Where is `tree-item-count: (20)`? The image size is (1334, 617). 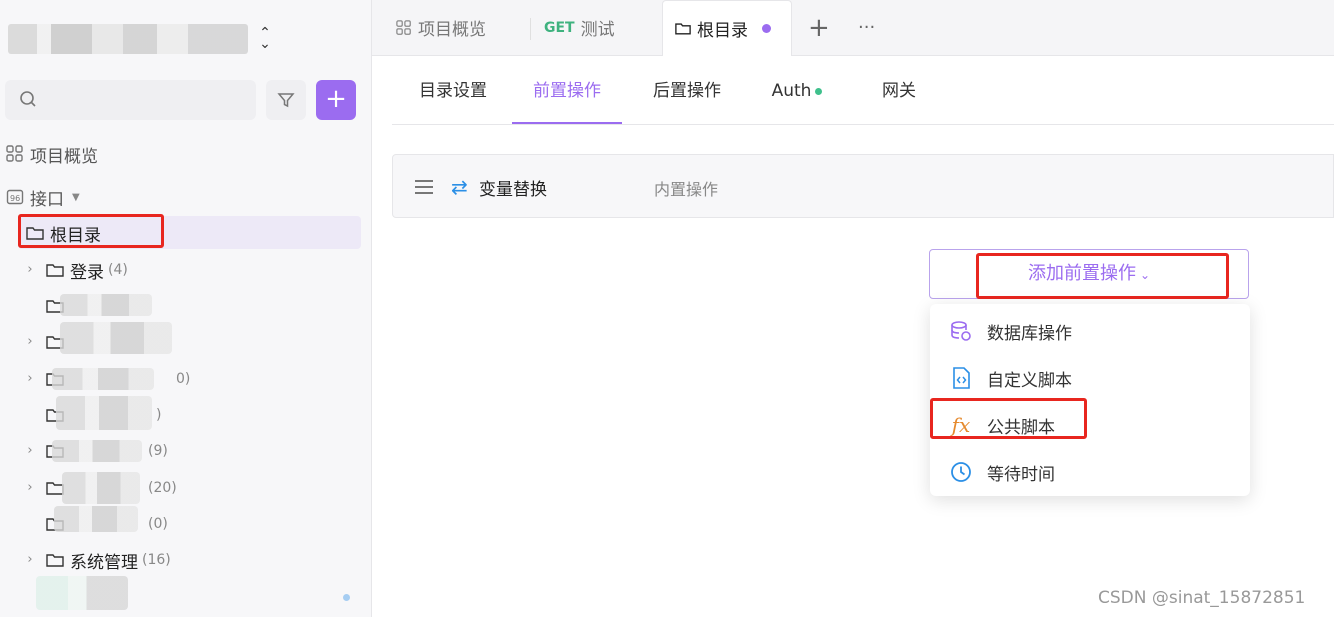
tree-item-count: (20) is located at coordinates (162, 488).